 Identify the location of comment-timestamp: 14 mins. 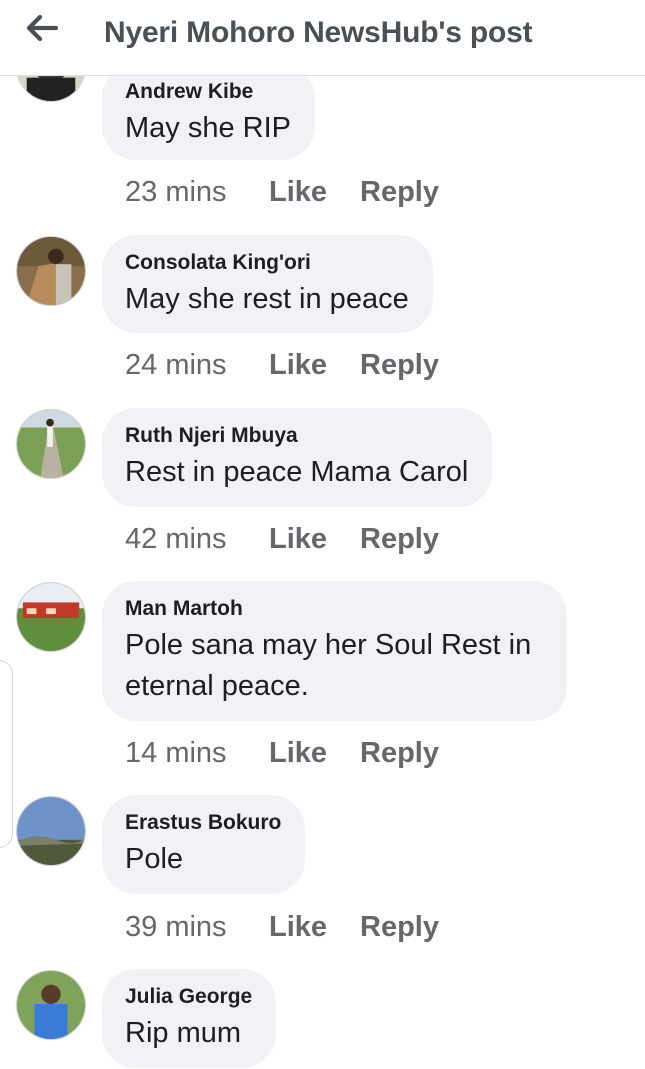
(197, 753).